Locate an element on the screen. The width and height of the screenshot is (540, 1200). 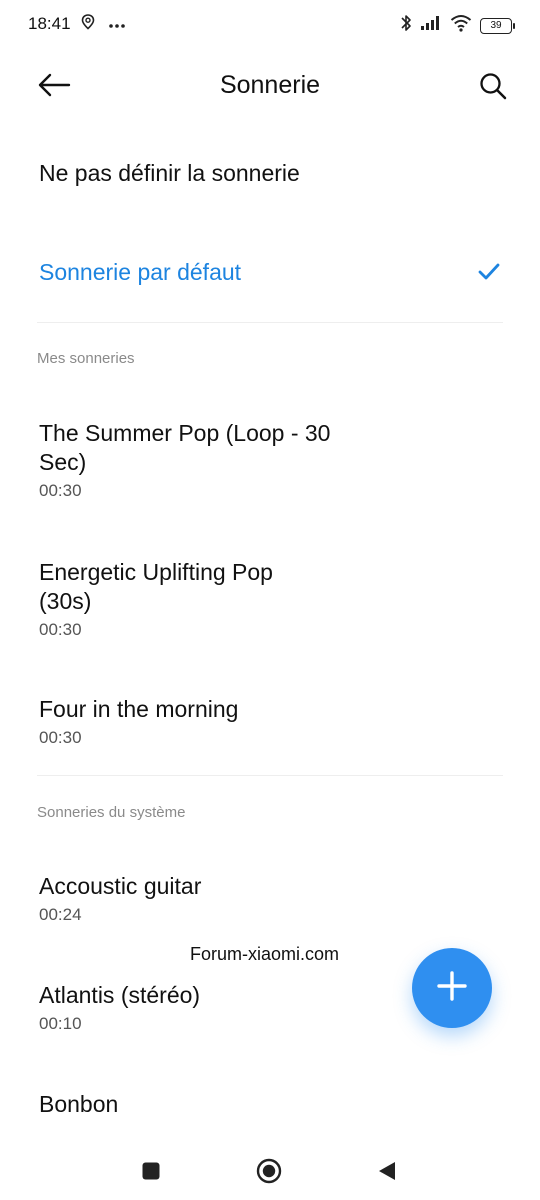
navigation-bar is located at coordinates (270, 1170).